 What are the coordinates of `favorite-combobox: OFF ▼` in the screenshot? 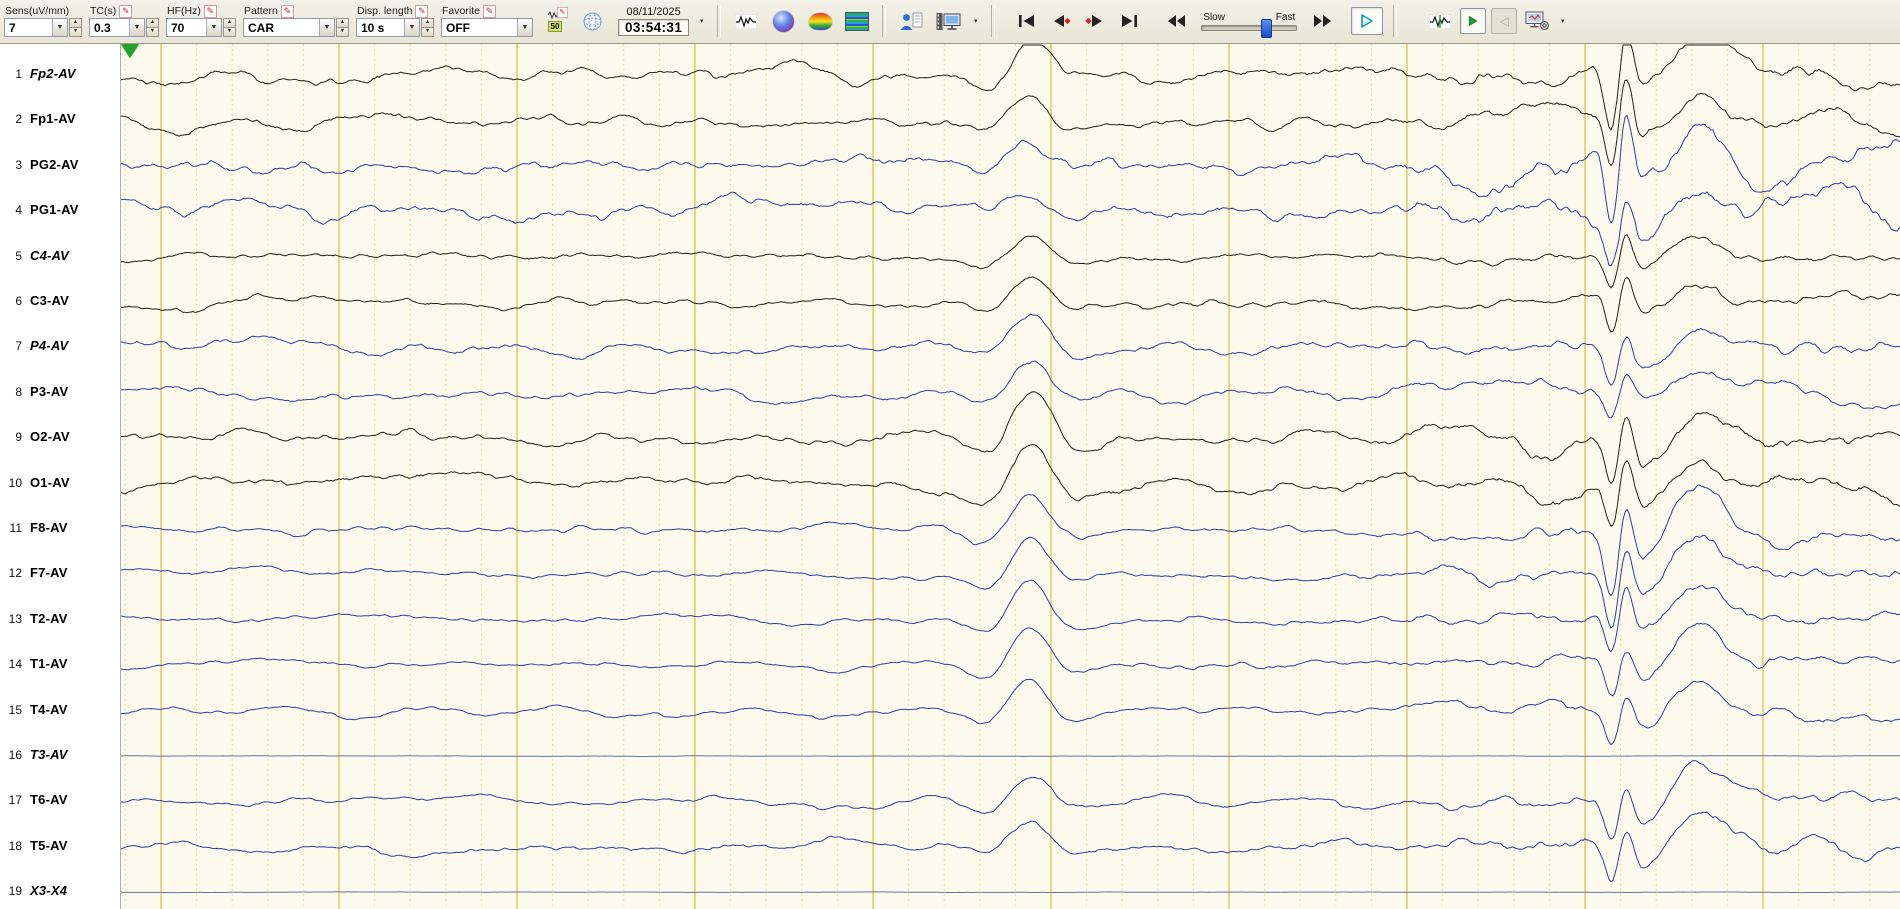 It's located at (487, 27).